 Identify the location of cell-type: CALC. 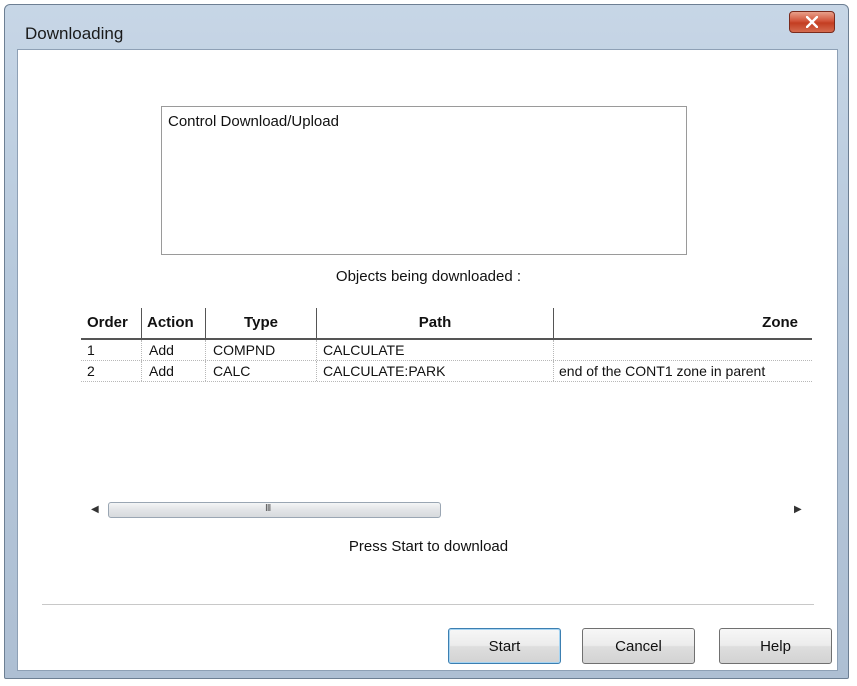
(232, 371).